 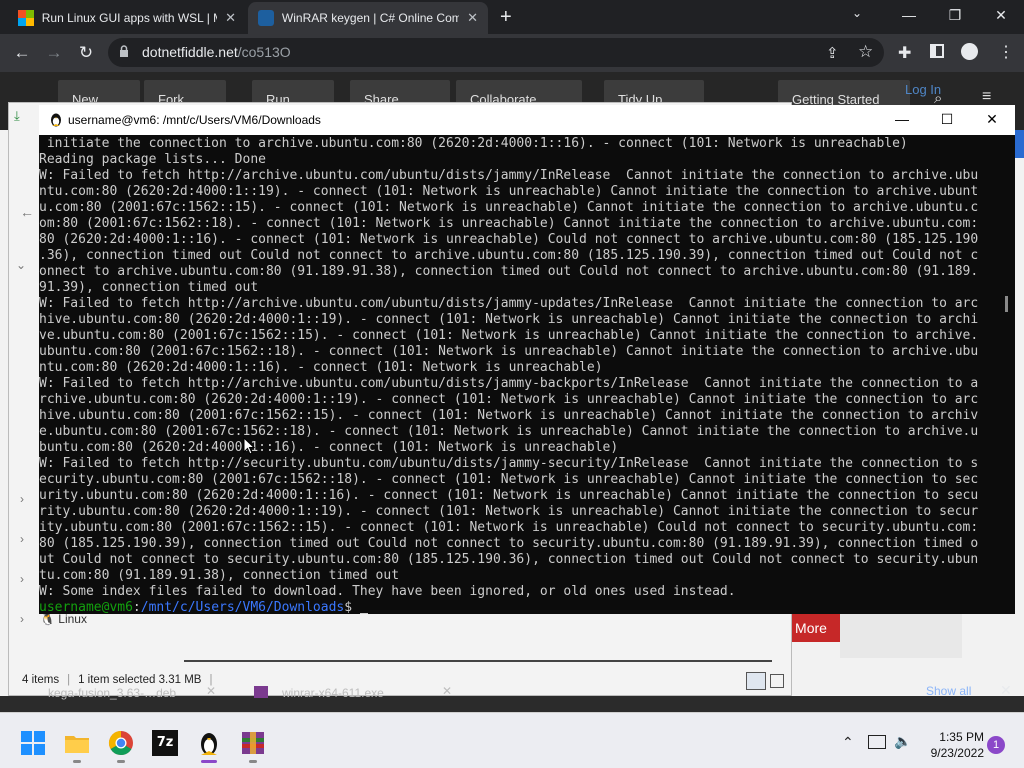 I want to click on mouse-cursor-icon, so click(x=249, y=448).